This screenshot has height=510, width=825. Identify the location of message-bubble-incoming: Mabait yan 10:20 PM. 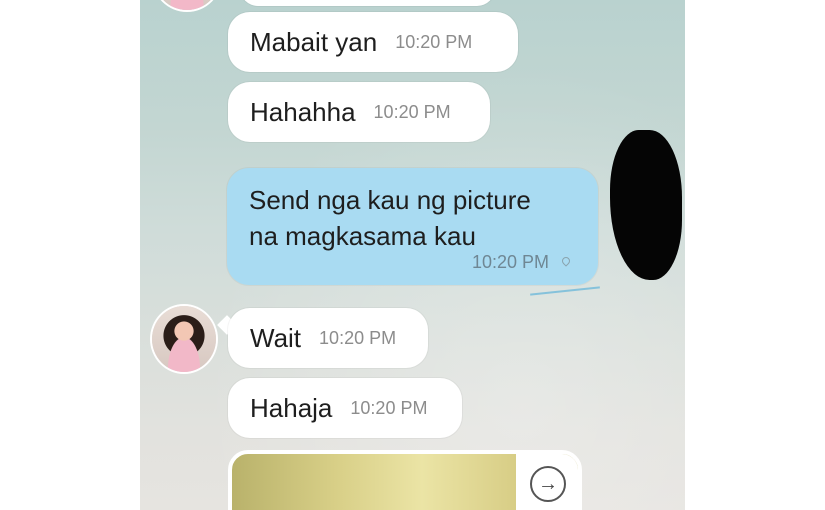
(373, 42).